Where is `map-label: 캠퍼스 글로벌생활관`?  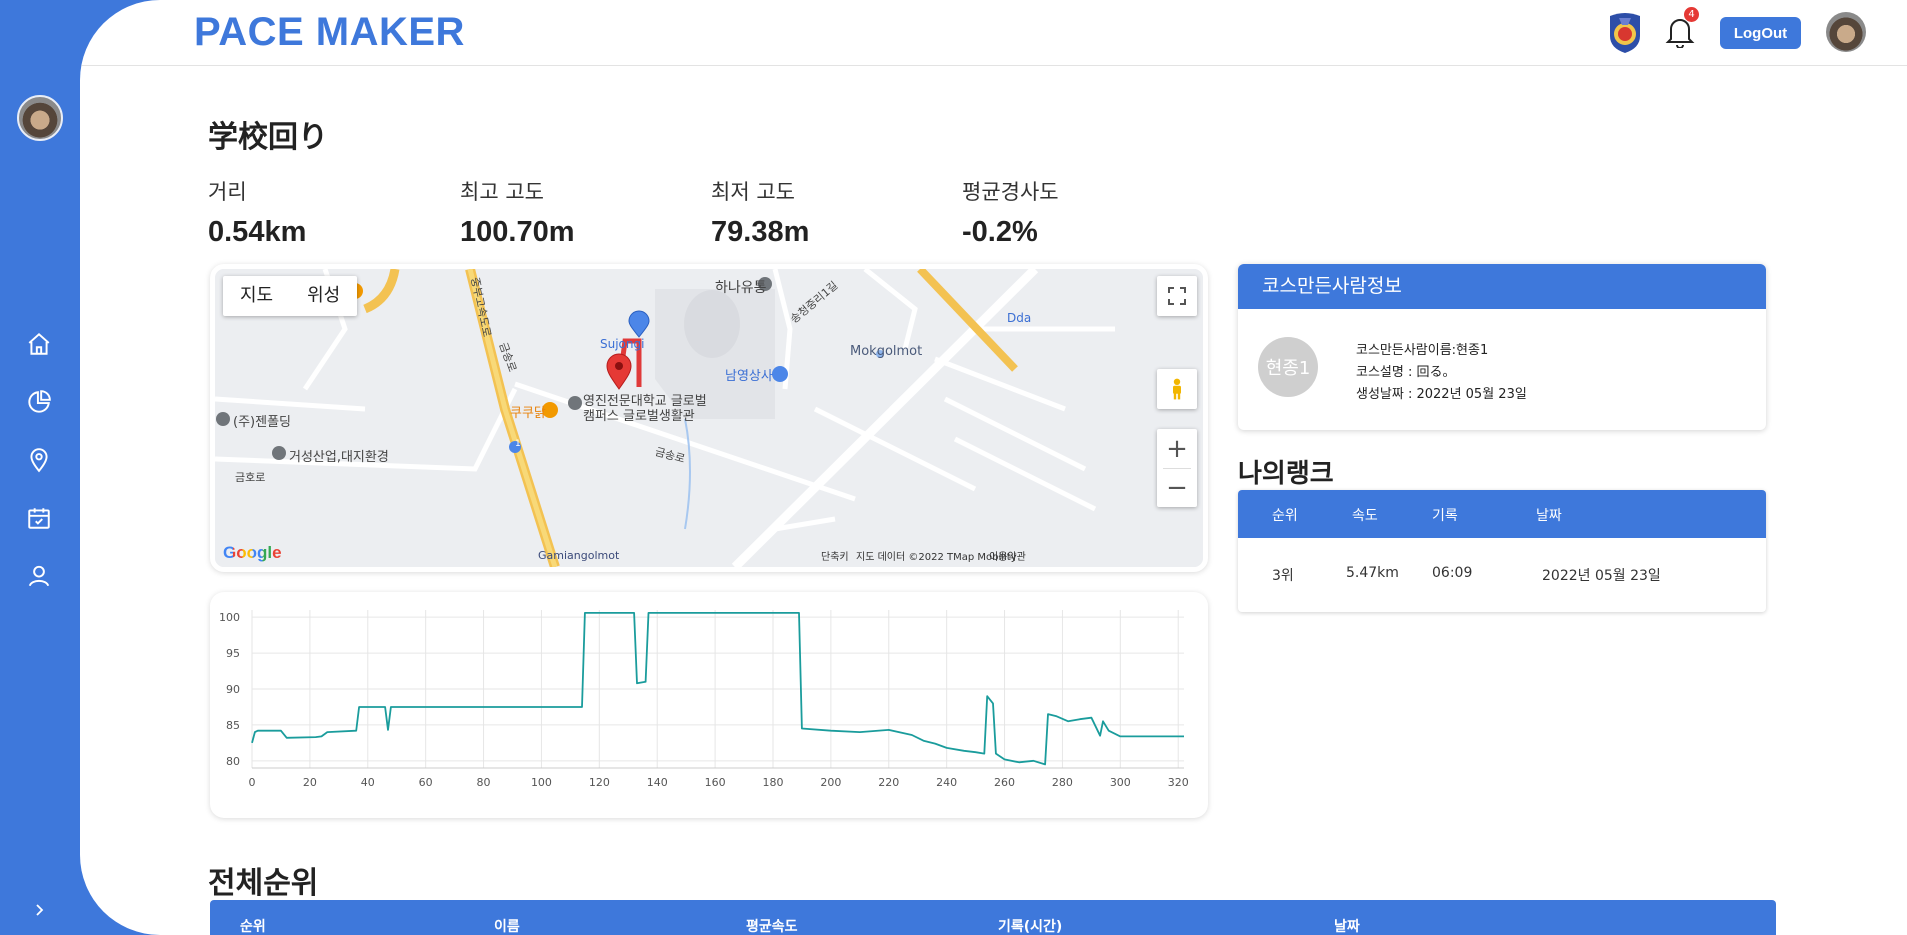
map-label: 캠퍼스 글로벌생활관 is located at coordinates (639, 416).